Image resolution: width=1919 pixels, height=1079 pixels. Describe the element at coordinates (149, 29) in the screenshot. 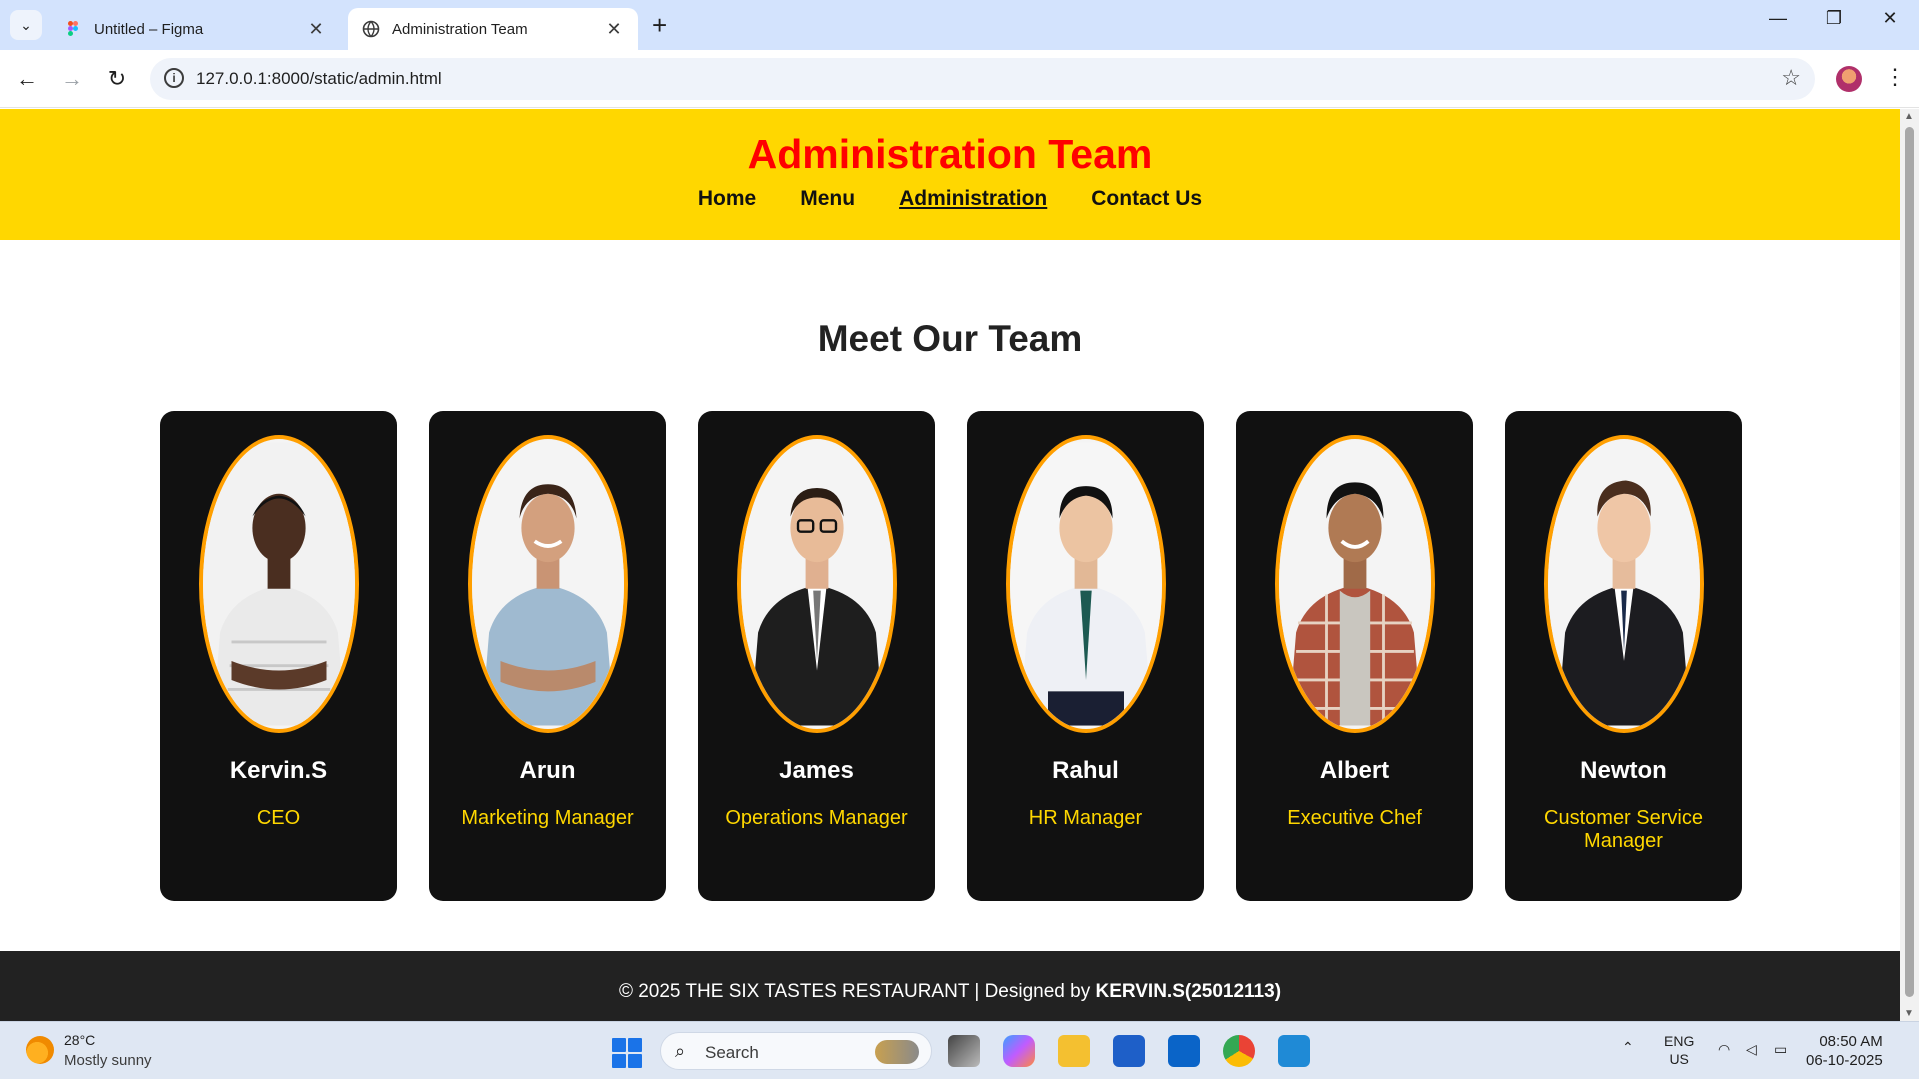

I see `tab-title: Untitled – Figma` at that location.